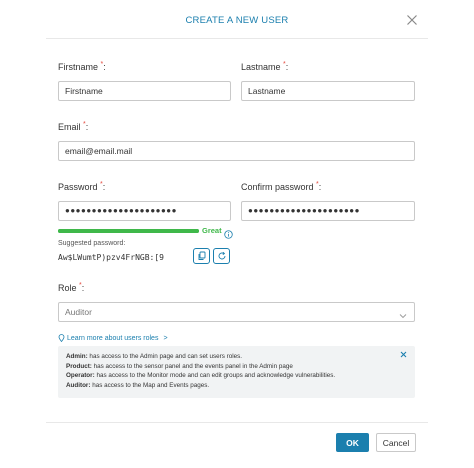 This screenshot has height=468, width=474. Describe the element at coordinates (111, 257) in the screenshot. I see `suggested-password-value: Aw$LWumtP)pzv4FrNGB:[9` at that location.